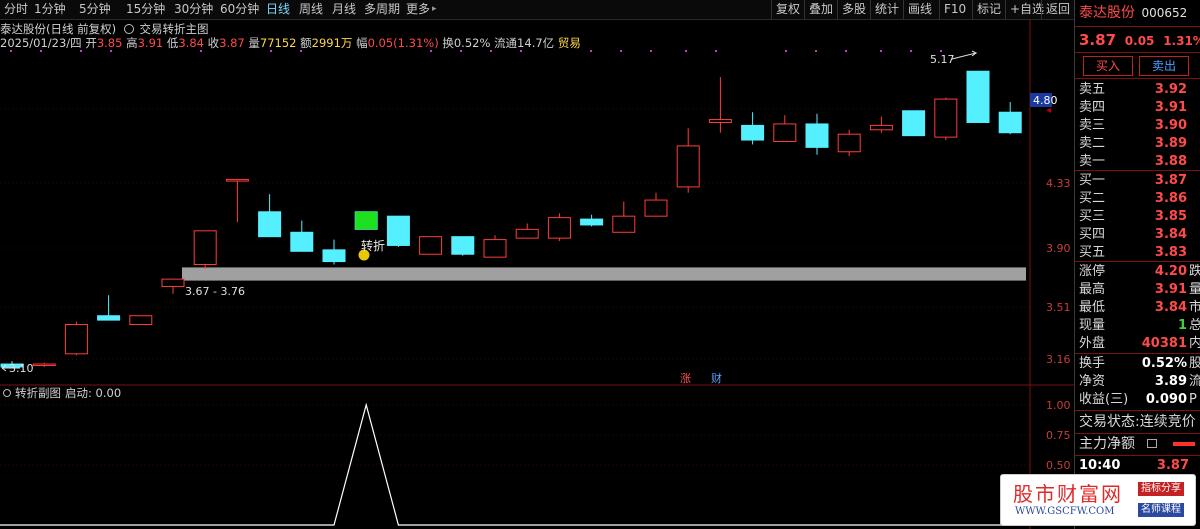 The height and width of the screenshot is (529, 1200). Describe the element at coordinates (1170, 180) in the screenshot. I see `bid-price: 3.87` at that location.